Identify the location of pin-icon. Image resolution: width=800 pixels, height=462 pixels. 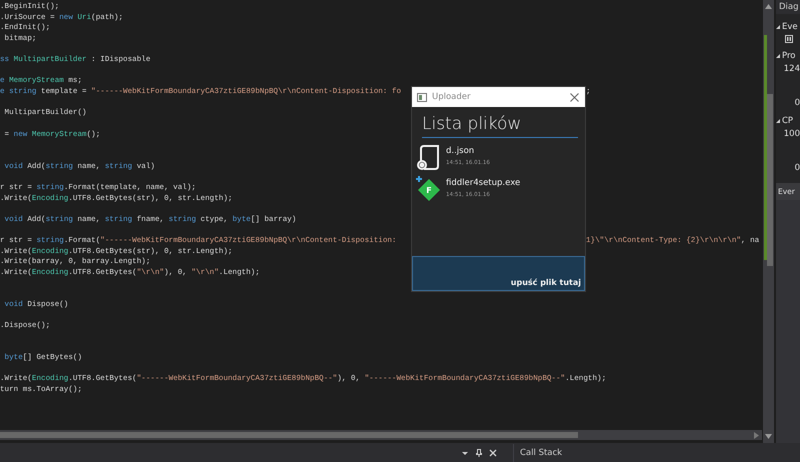
(479, 452).